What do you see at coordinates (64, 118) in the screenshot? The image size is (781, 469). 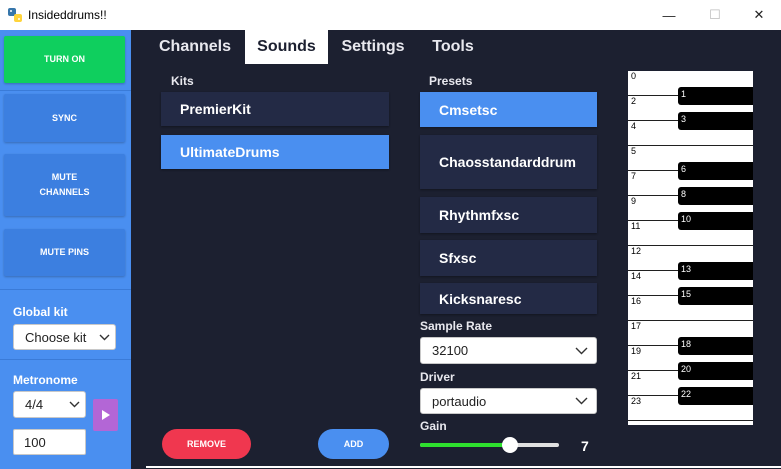 I see `sync-button: SYNC` at bounding box center [64, 118].